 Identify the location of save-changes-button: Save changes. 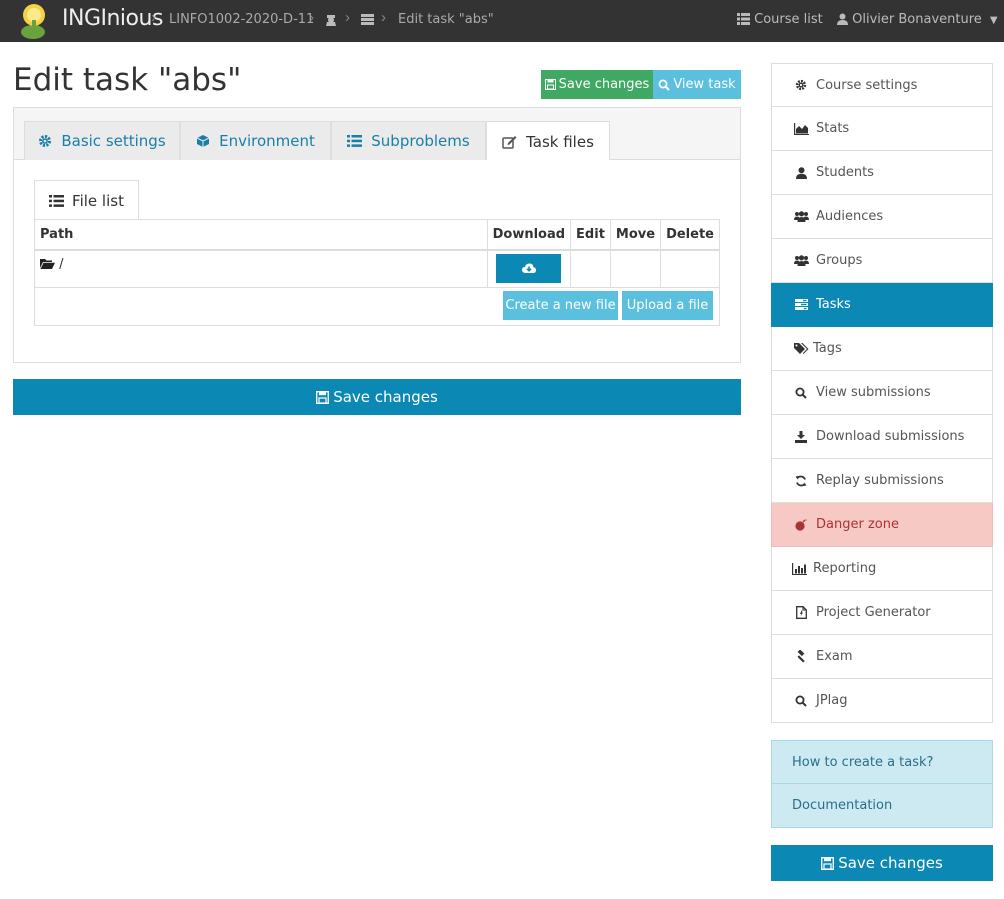
(597, 84).